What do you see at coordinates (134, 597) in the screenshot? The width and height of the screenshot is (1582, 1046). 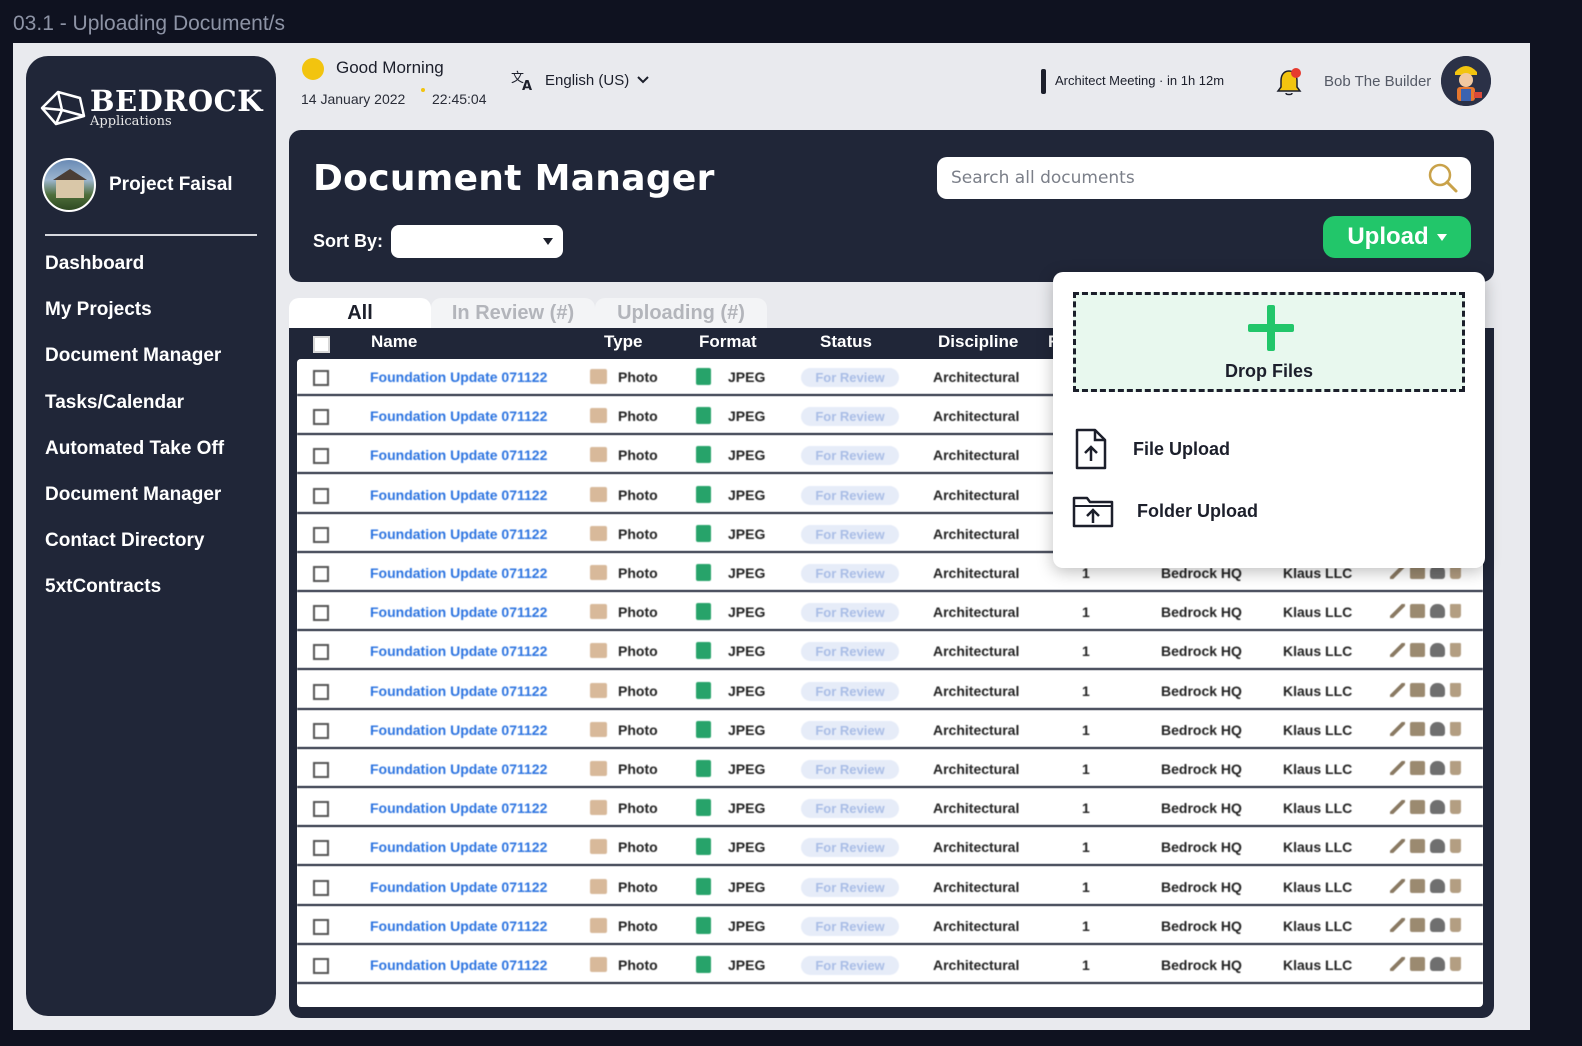 I see `sidebar-item-5xtcontracts: 5xtContracts` at bounding box center [134, 597].